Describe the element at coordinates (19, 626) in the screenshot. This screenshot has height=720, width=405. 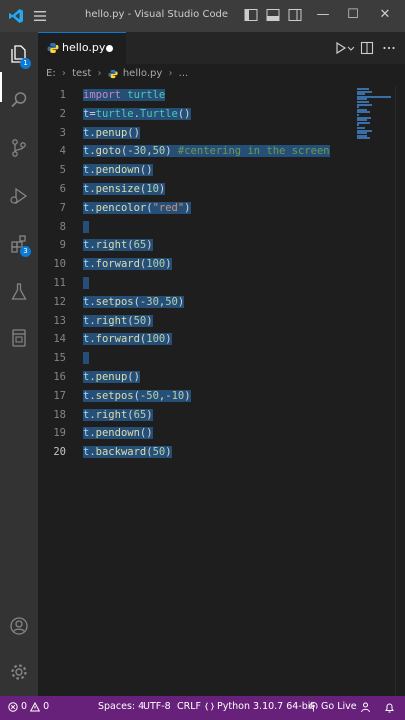
I see `account-icon` at that location.